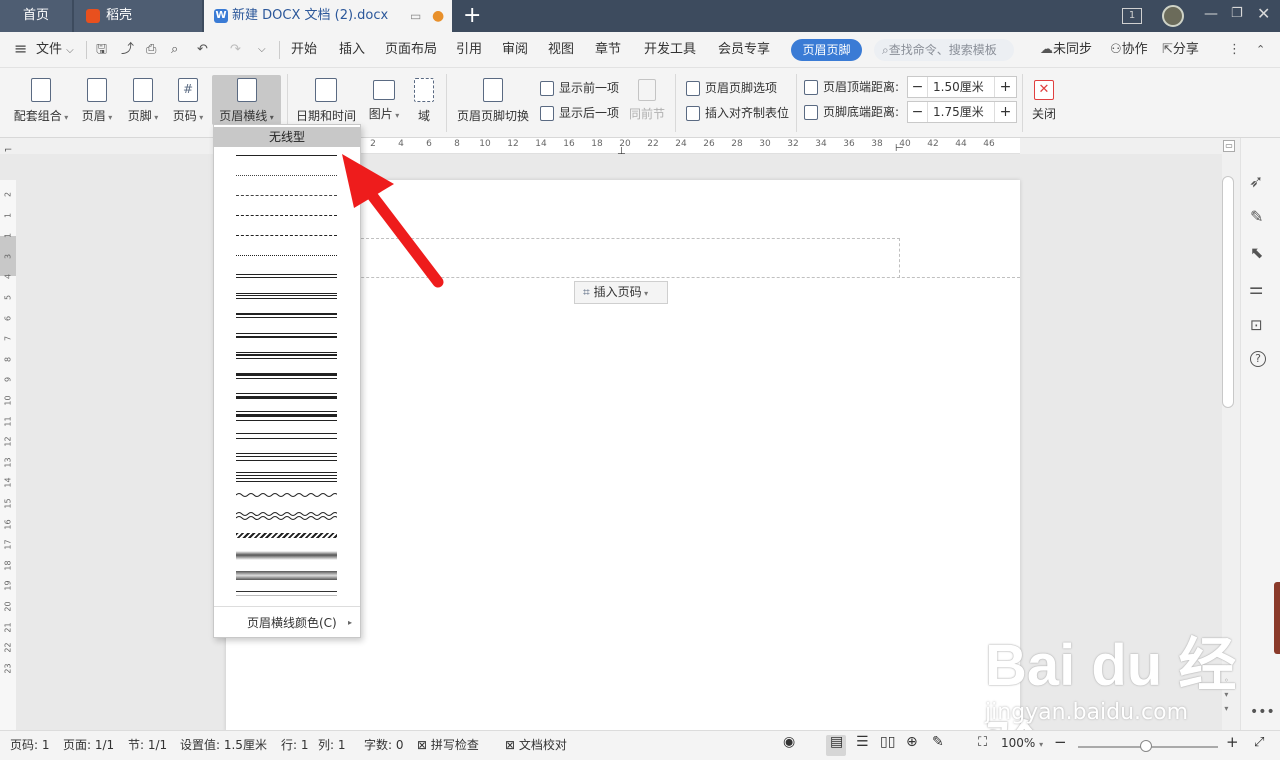 Image resolution: width=1280 pixels, height=760 pixels. Describe the element at coordinates (912, 742) in the screenshot. I see `web-view-icon: ⊕` at that location.